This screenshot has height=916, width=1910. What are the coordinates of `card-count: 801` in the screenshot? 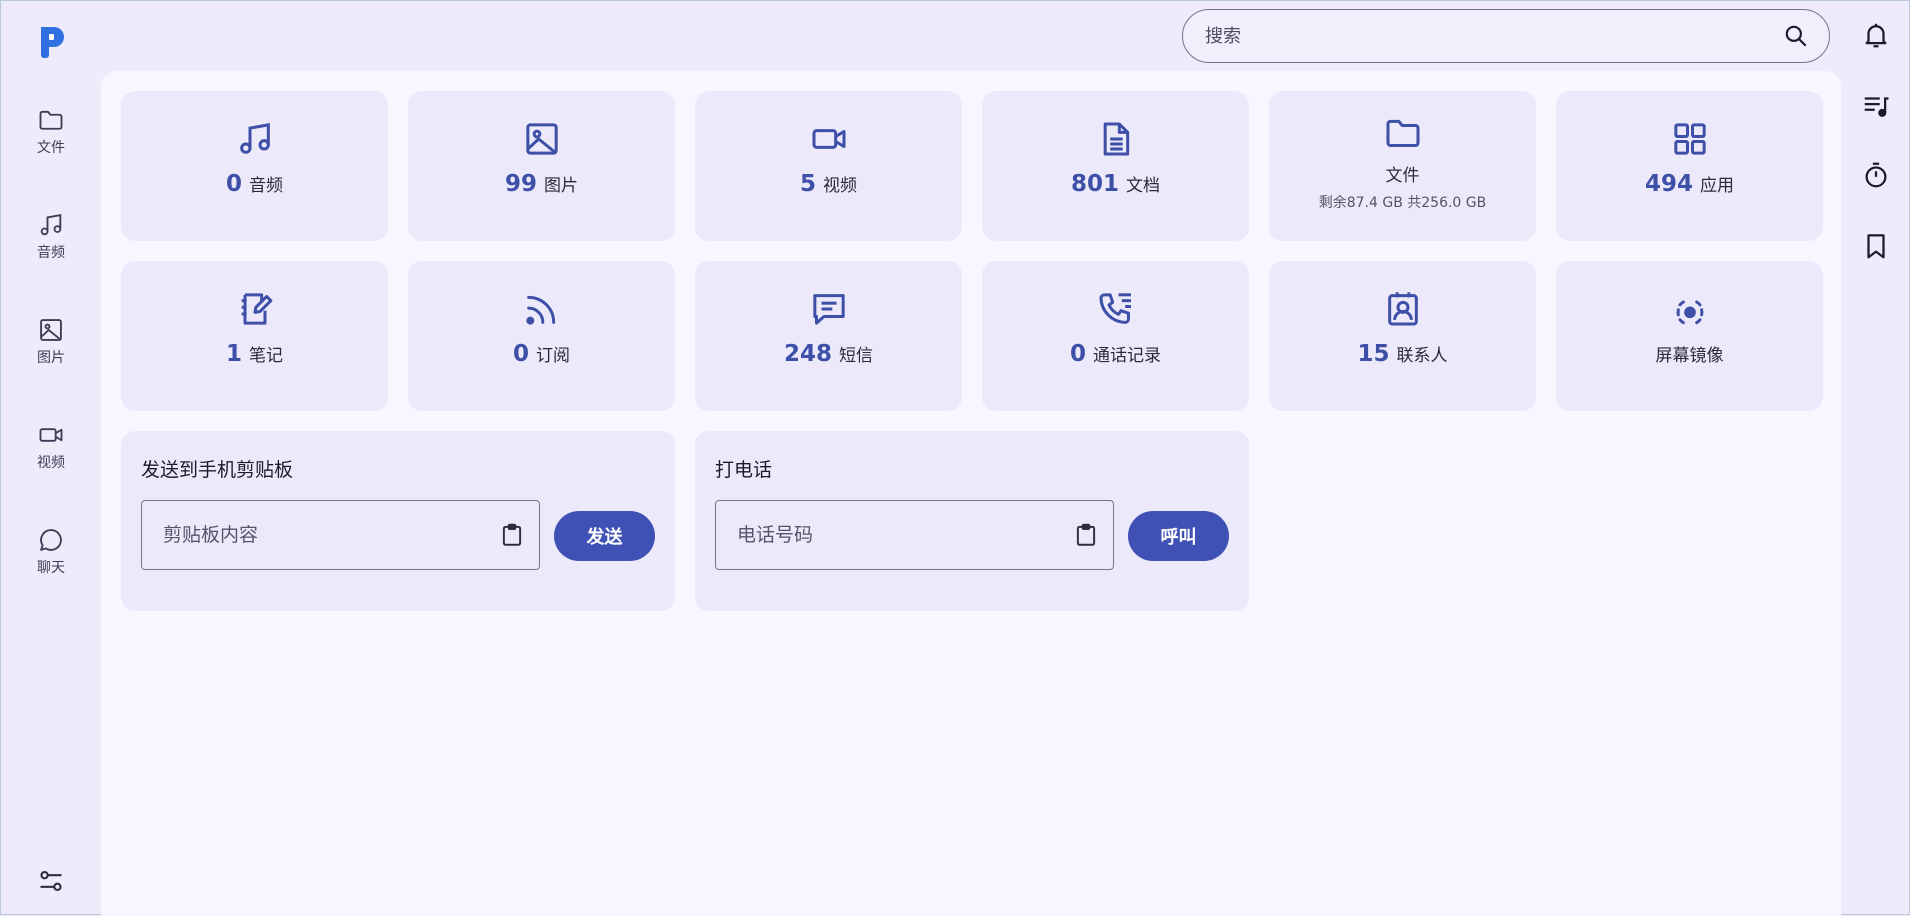 It's located at (1094, 184).